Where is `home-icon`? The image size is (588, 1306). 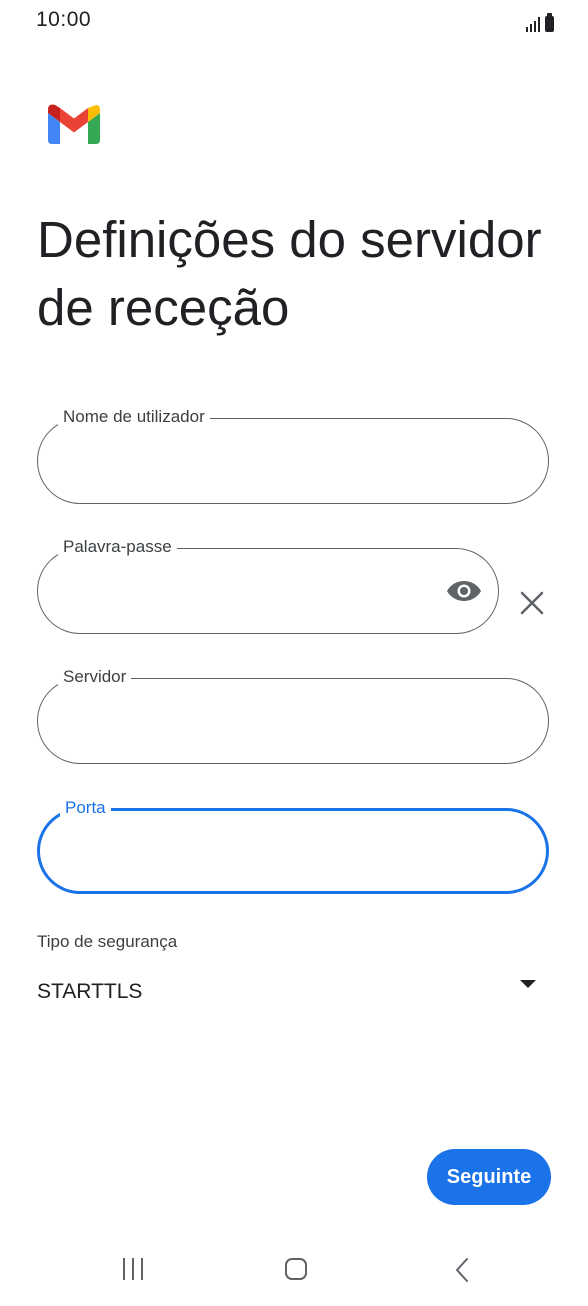 home-icon is located at coordinates (296, 1269).